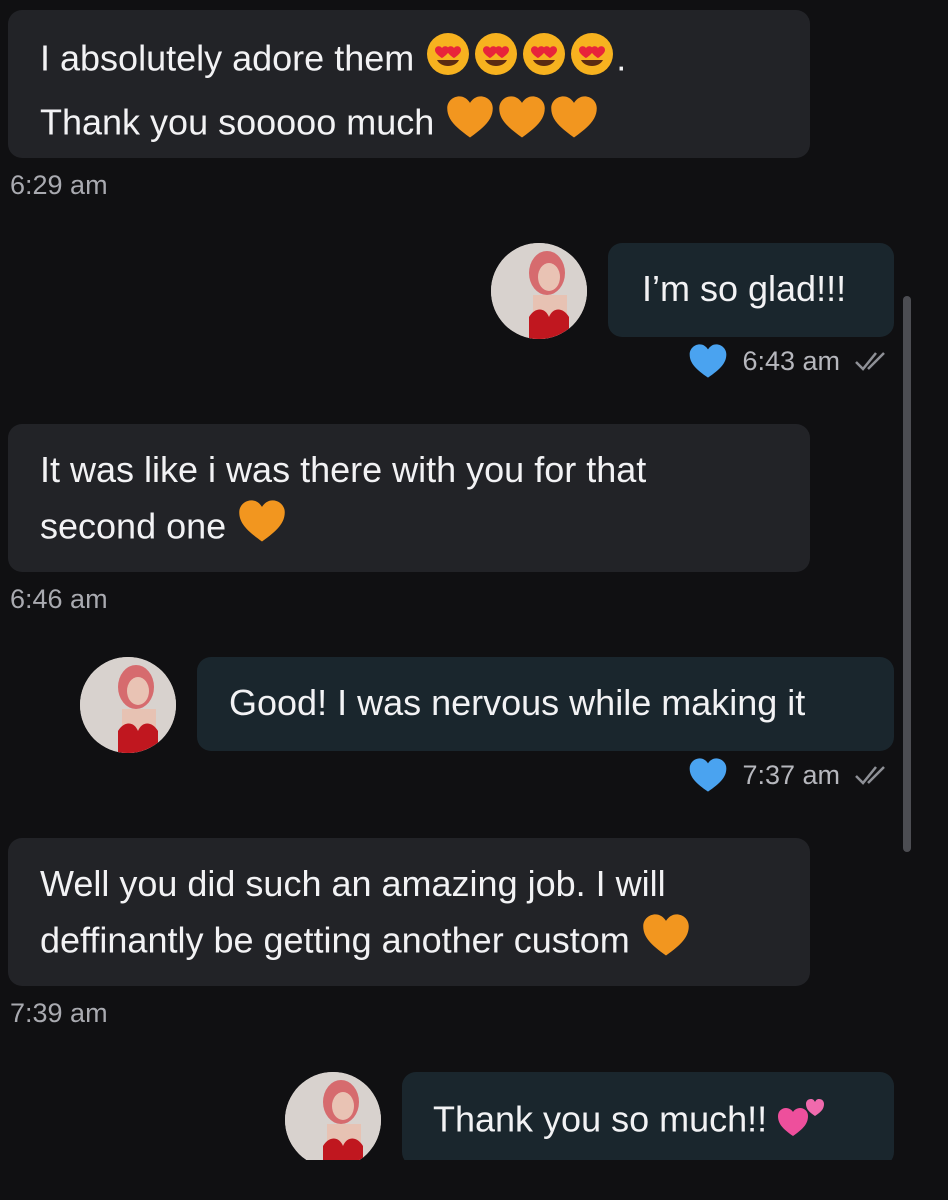 The image size is (948, 1200). I want to click on message-punctuation: ., so click(621, 58).